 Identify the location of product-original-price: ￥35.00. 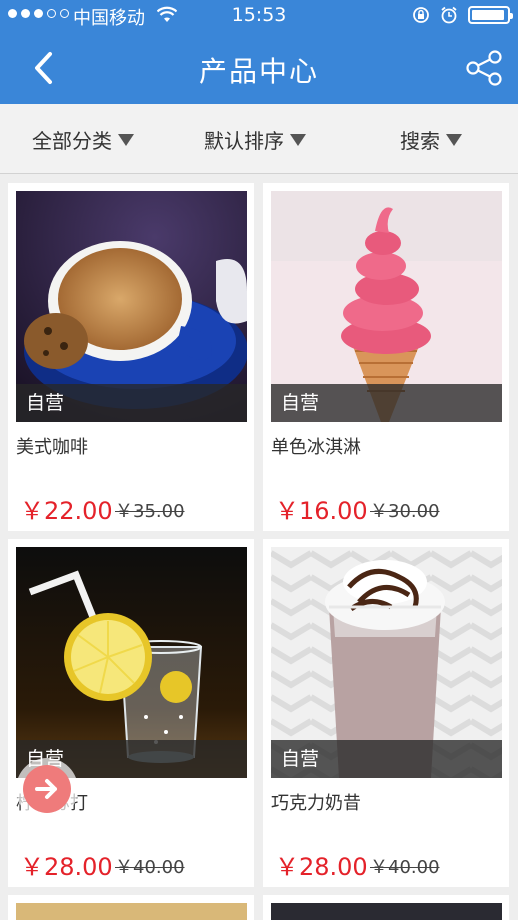
(150, 511).